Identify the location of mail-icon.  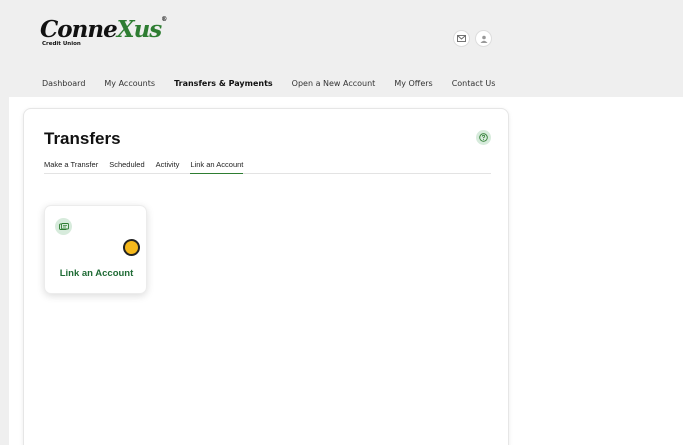
(461, 38).